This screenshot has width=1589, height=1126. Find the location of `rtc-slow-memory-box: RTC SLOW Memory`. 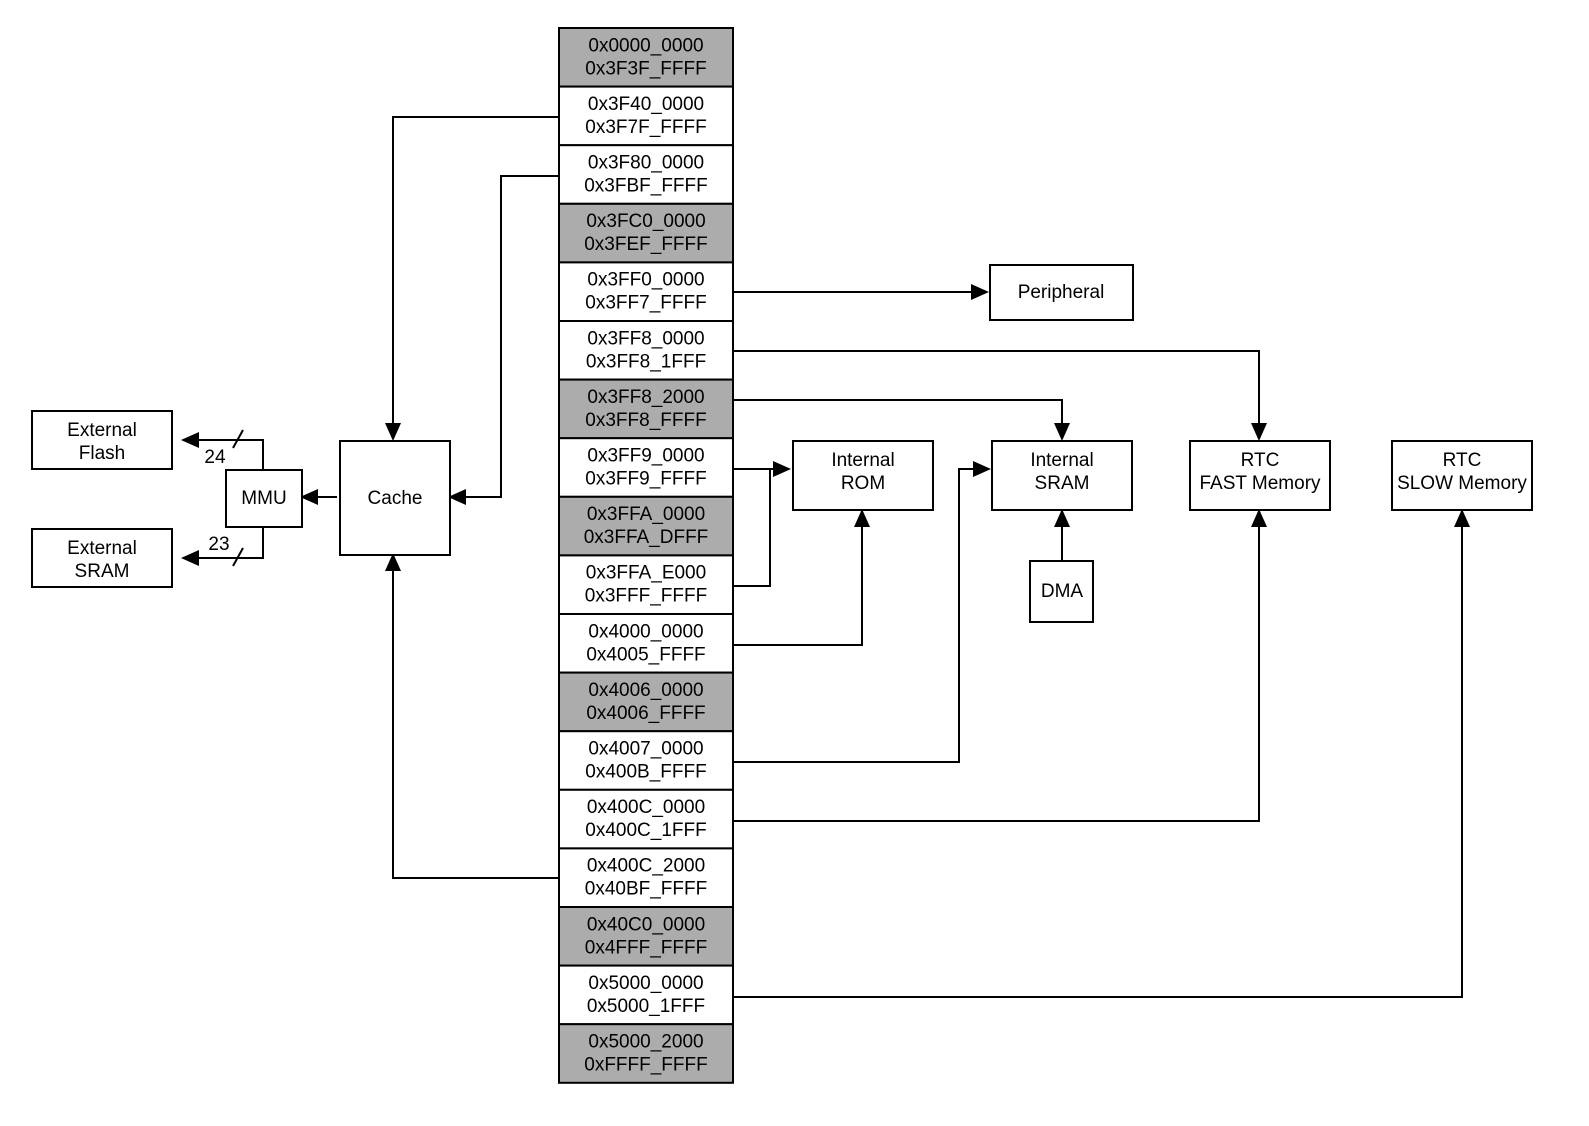

rtc-slow-memory-box: RTC SLOW Memory is located at coordinates (1462, 475).